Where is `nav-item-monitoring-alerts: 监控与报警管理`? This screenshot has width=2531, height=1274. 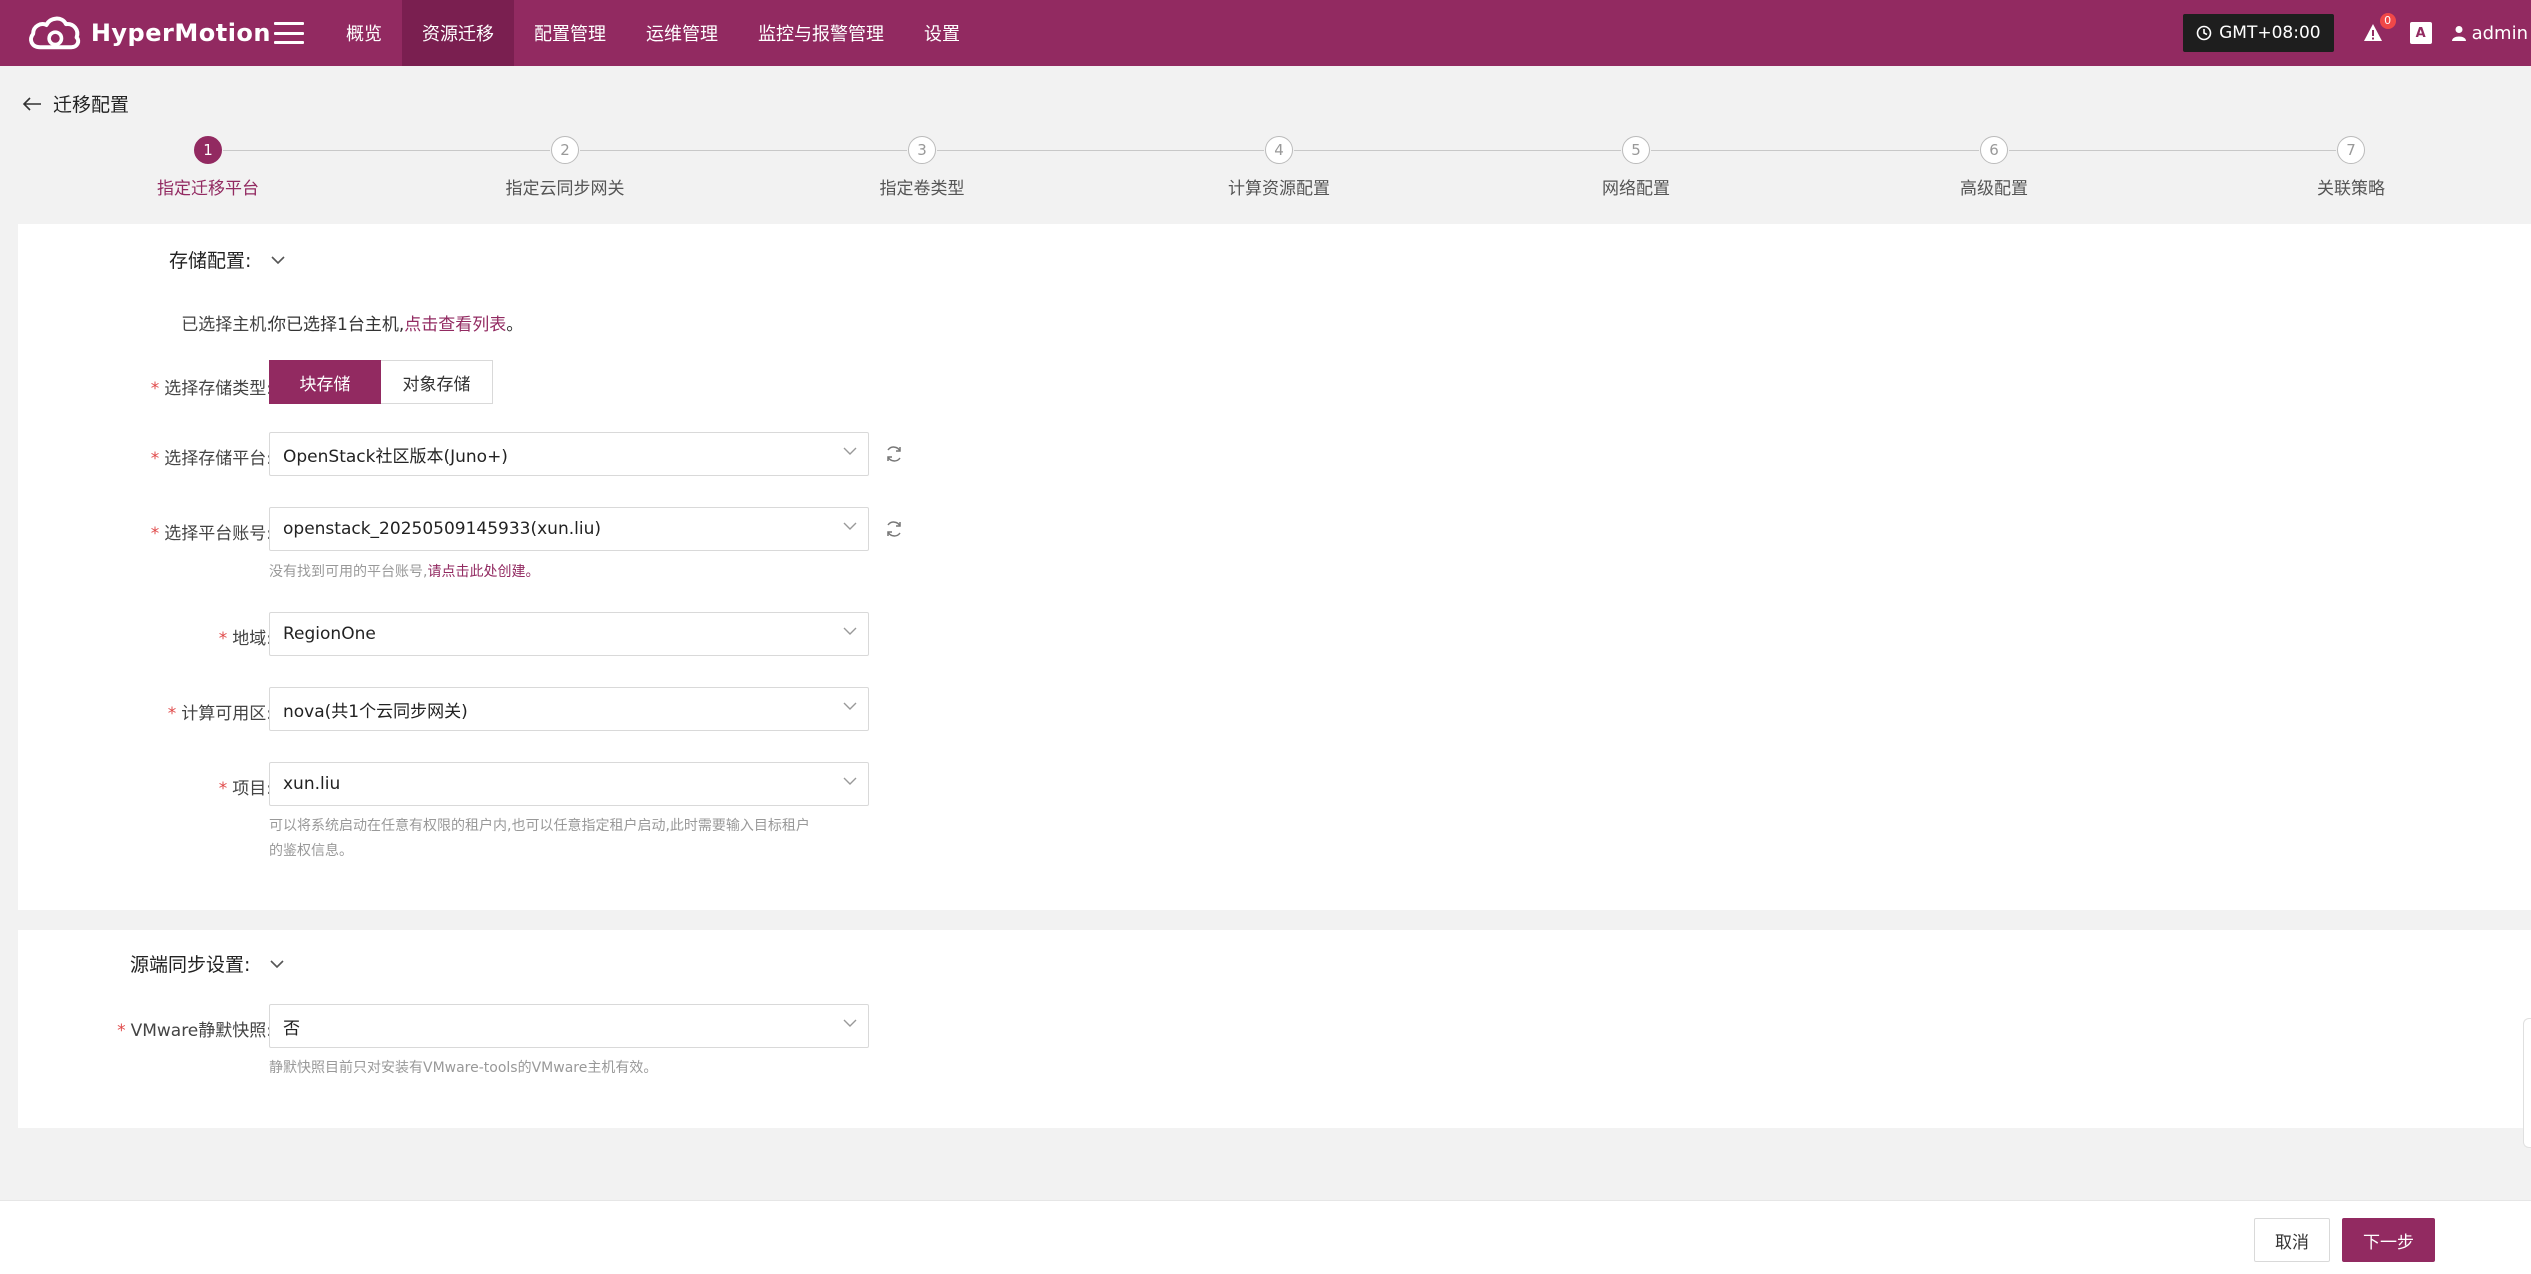 nav-item-monitoring-alerts: 监控与报警管理 is located at coordinates (821, 33).